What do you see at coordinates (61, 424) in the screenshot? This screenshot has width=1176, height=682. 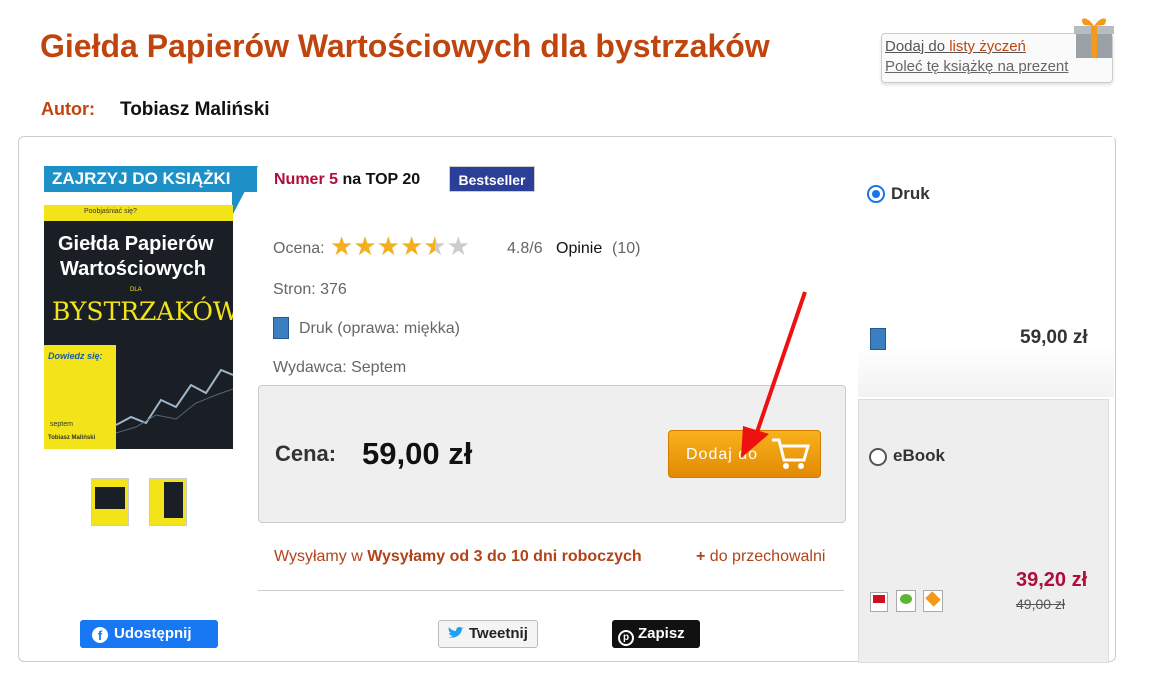 I see `cover-publisher: septem` at bounding box center [61, 424].